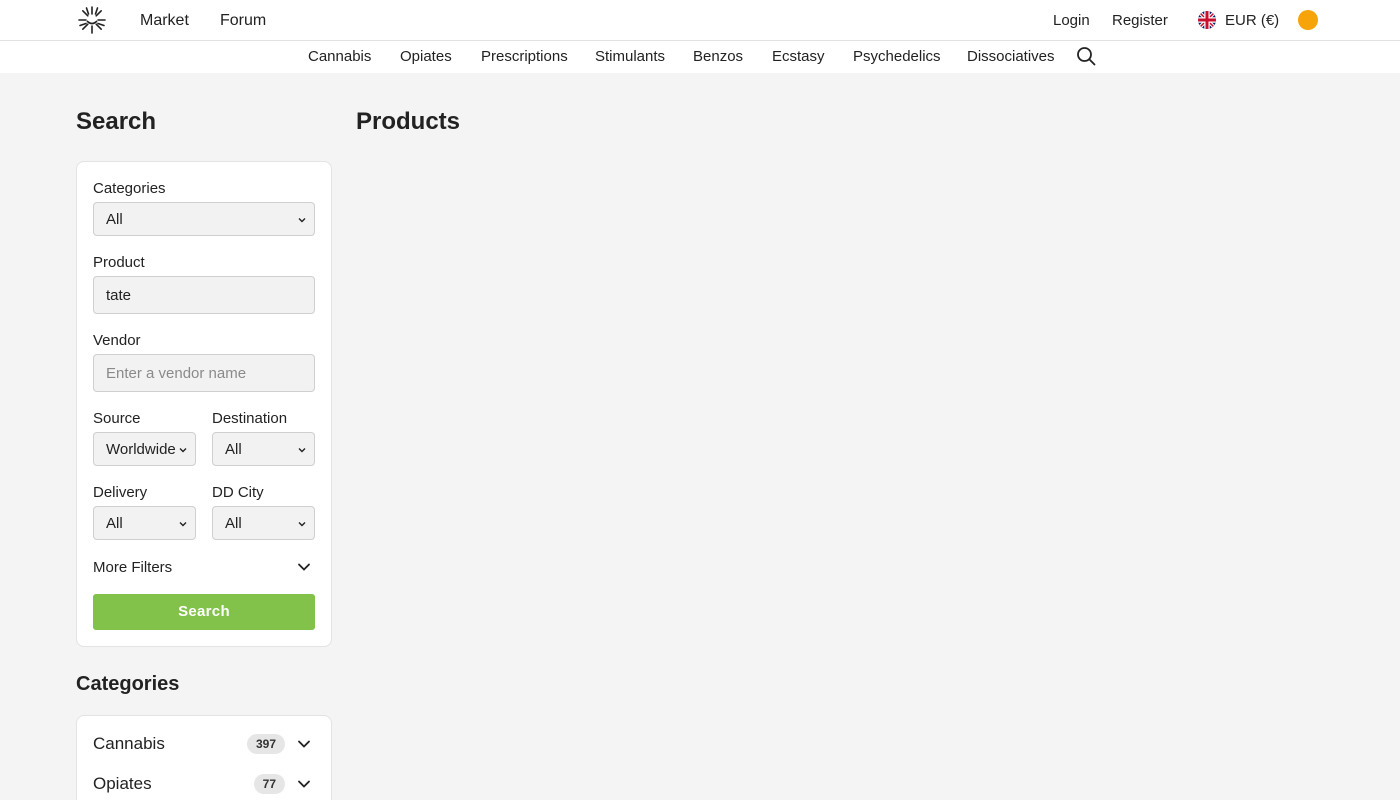  What do you see at coordinates (133, 567) in the screenshot?
I see `more-filters-label: More Filters` at bounding box center [133, 567].